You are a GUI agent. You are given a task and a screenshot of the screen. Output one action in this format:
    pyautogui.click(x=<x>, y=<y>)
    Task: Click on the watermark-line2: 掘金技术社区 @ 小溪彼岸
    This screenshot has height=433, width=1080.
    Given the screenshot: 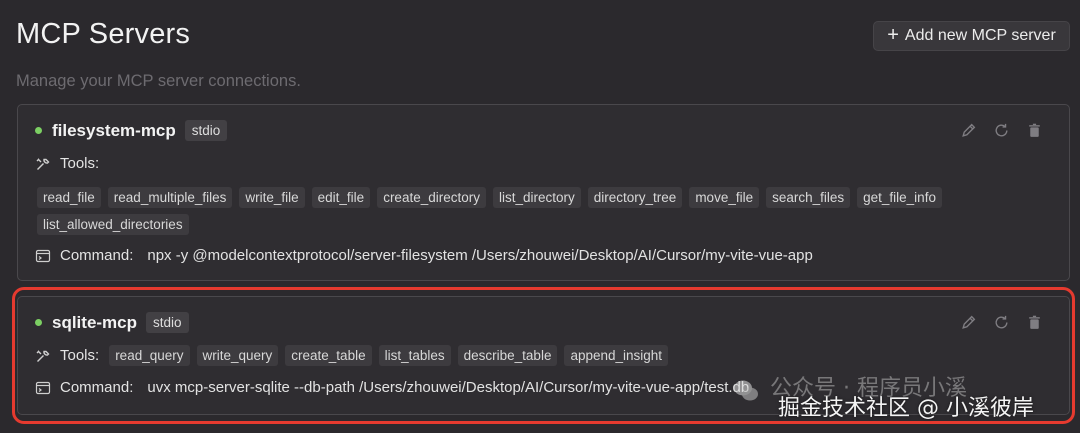 What is the action you would take?
    pyautogui.click(x=906, y=408)
    